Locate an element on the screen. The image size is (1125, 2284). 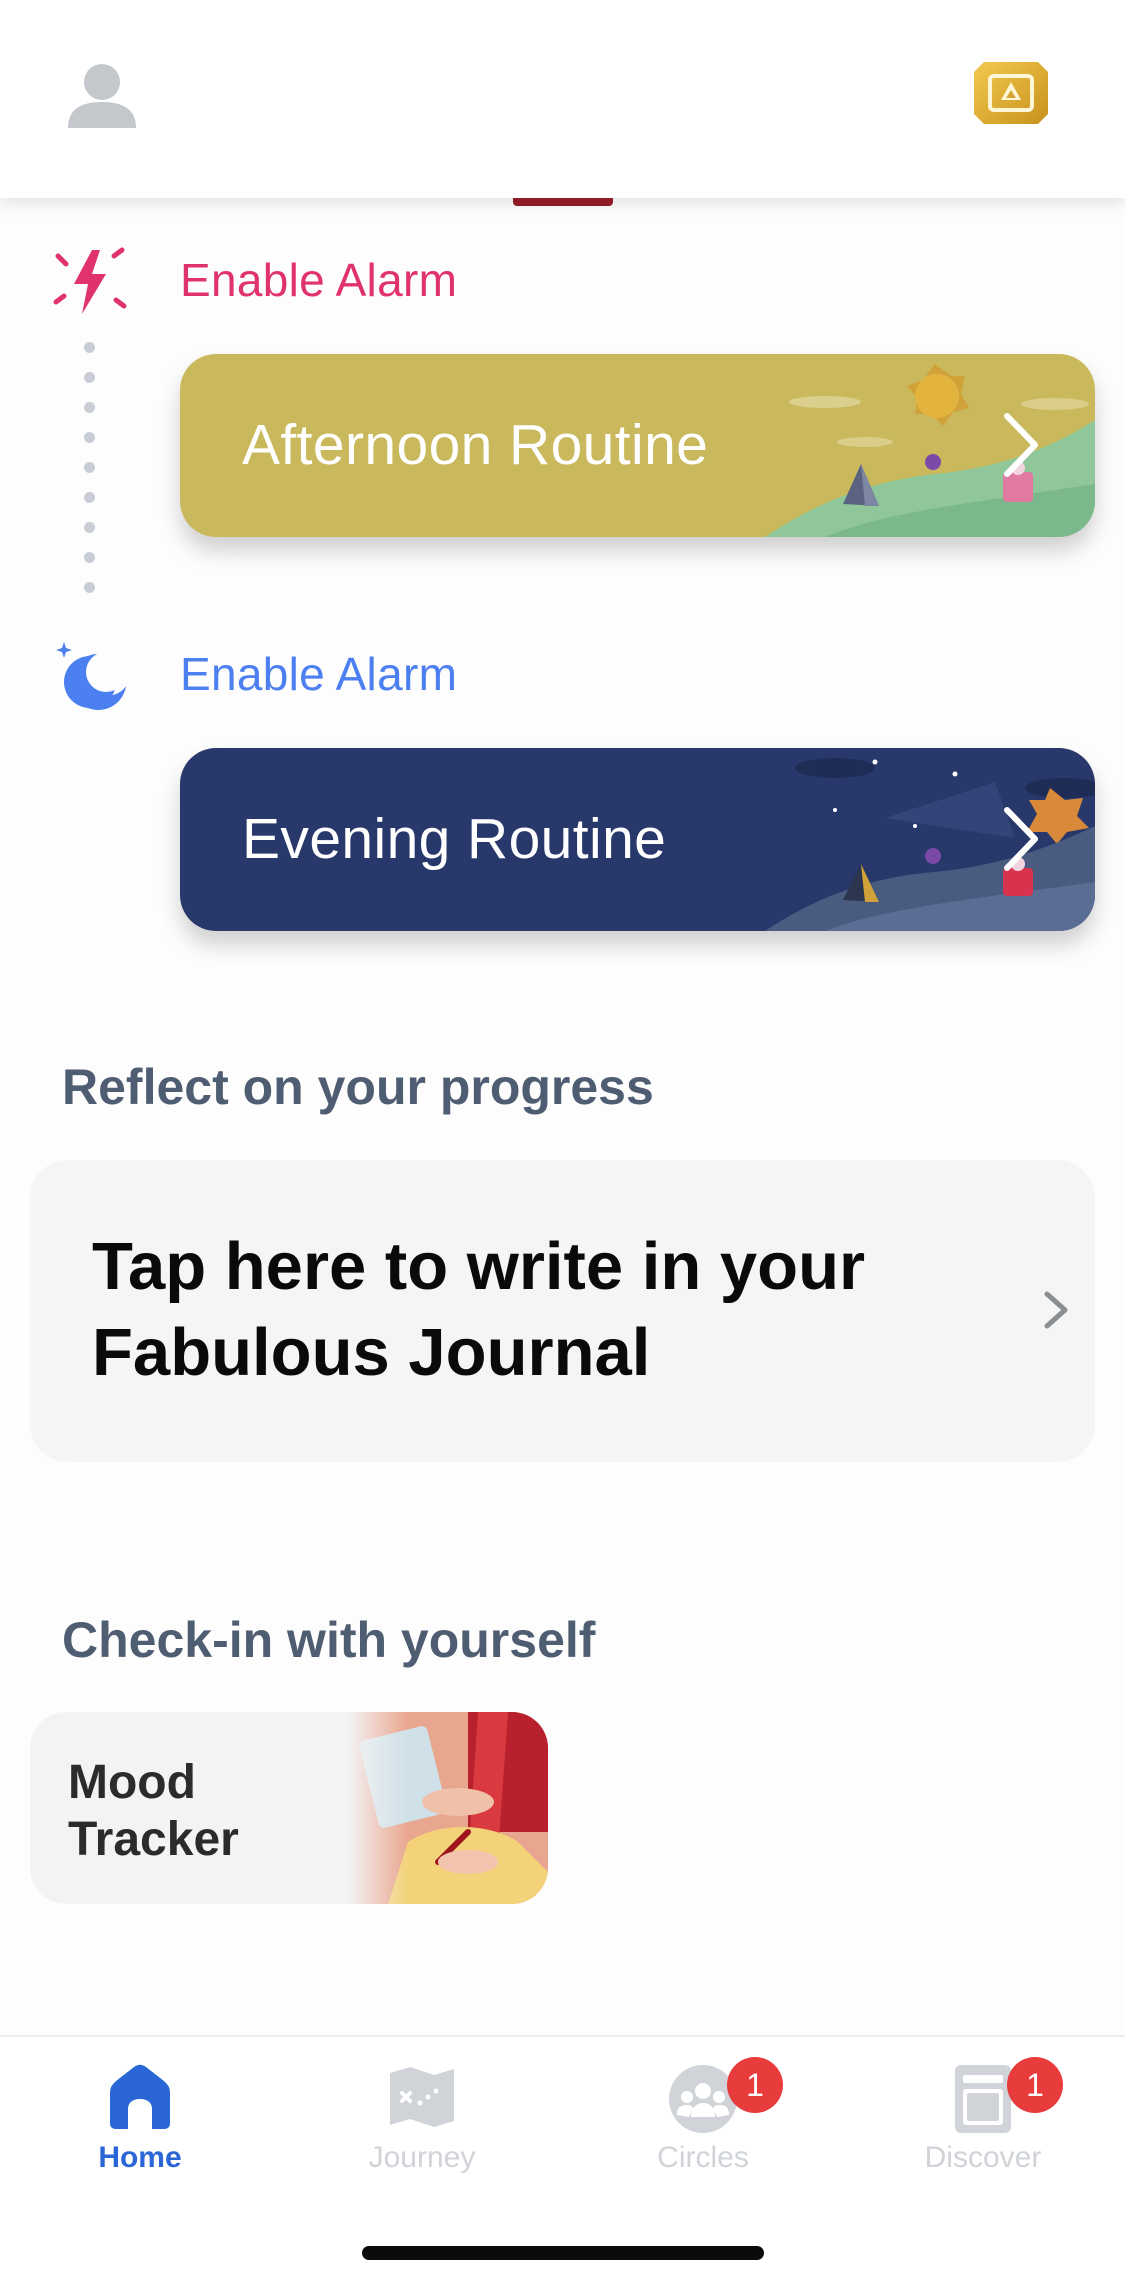
evening-routine-card: Evening Routine is located at coordinates (637, 839).